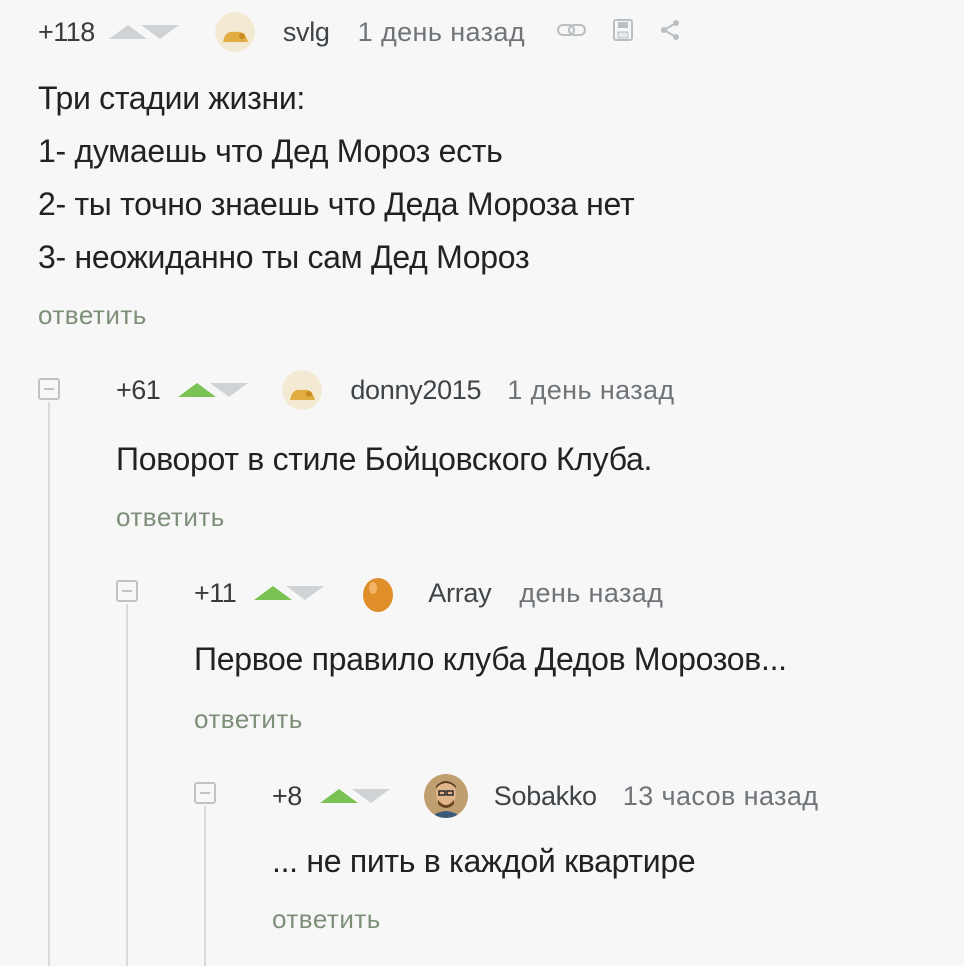 The height and width of the screenshot is (966, 964). Describe the element at coordinates (670, 32) in the screenshot. I see `share-icon` at that location.